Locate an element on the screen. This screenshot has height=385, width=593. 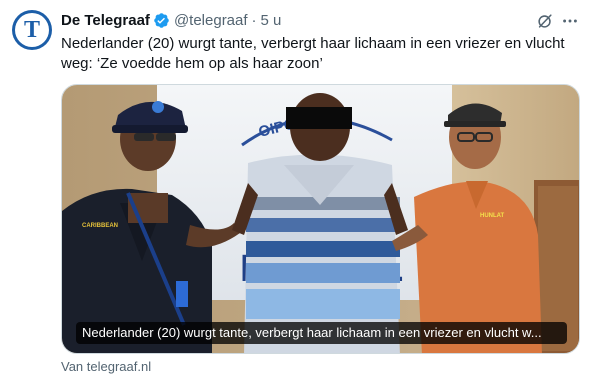
verified-badge-icon is located at coordinates (161, 20).